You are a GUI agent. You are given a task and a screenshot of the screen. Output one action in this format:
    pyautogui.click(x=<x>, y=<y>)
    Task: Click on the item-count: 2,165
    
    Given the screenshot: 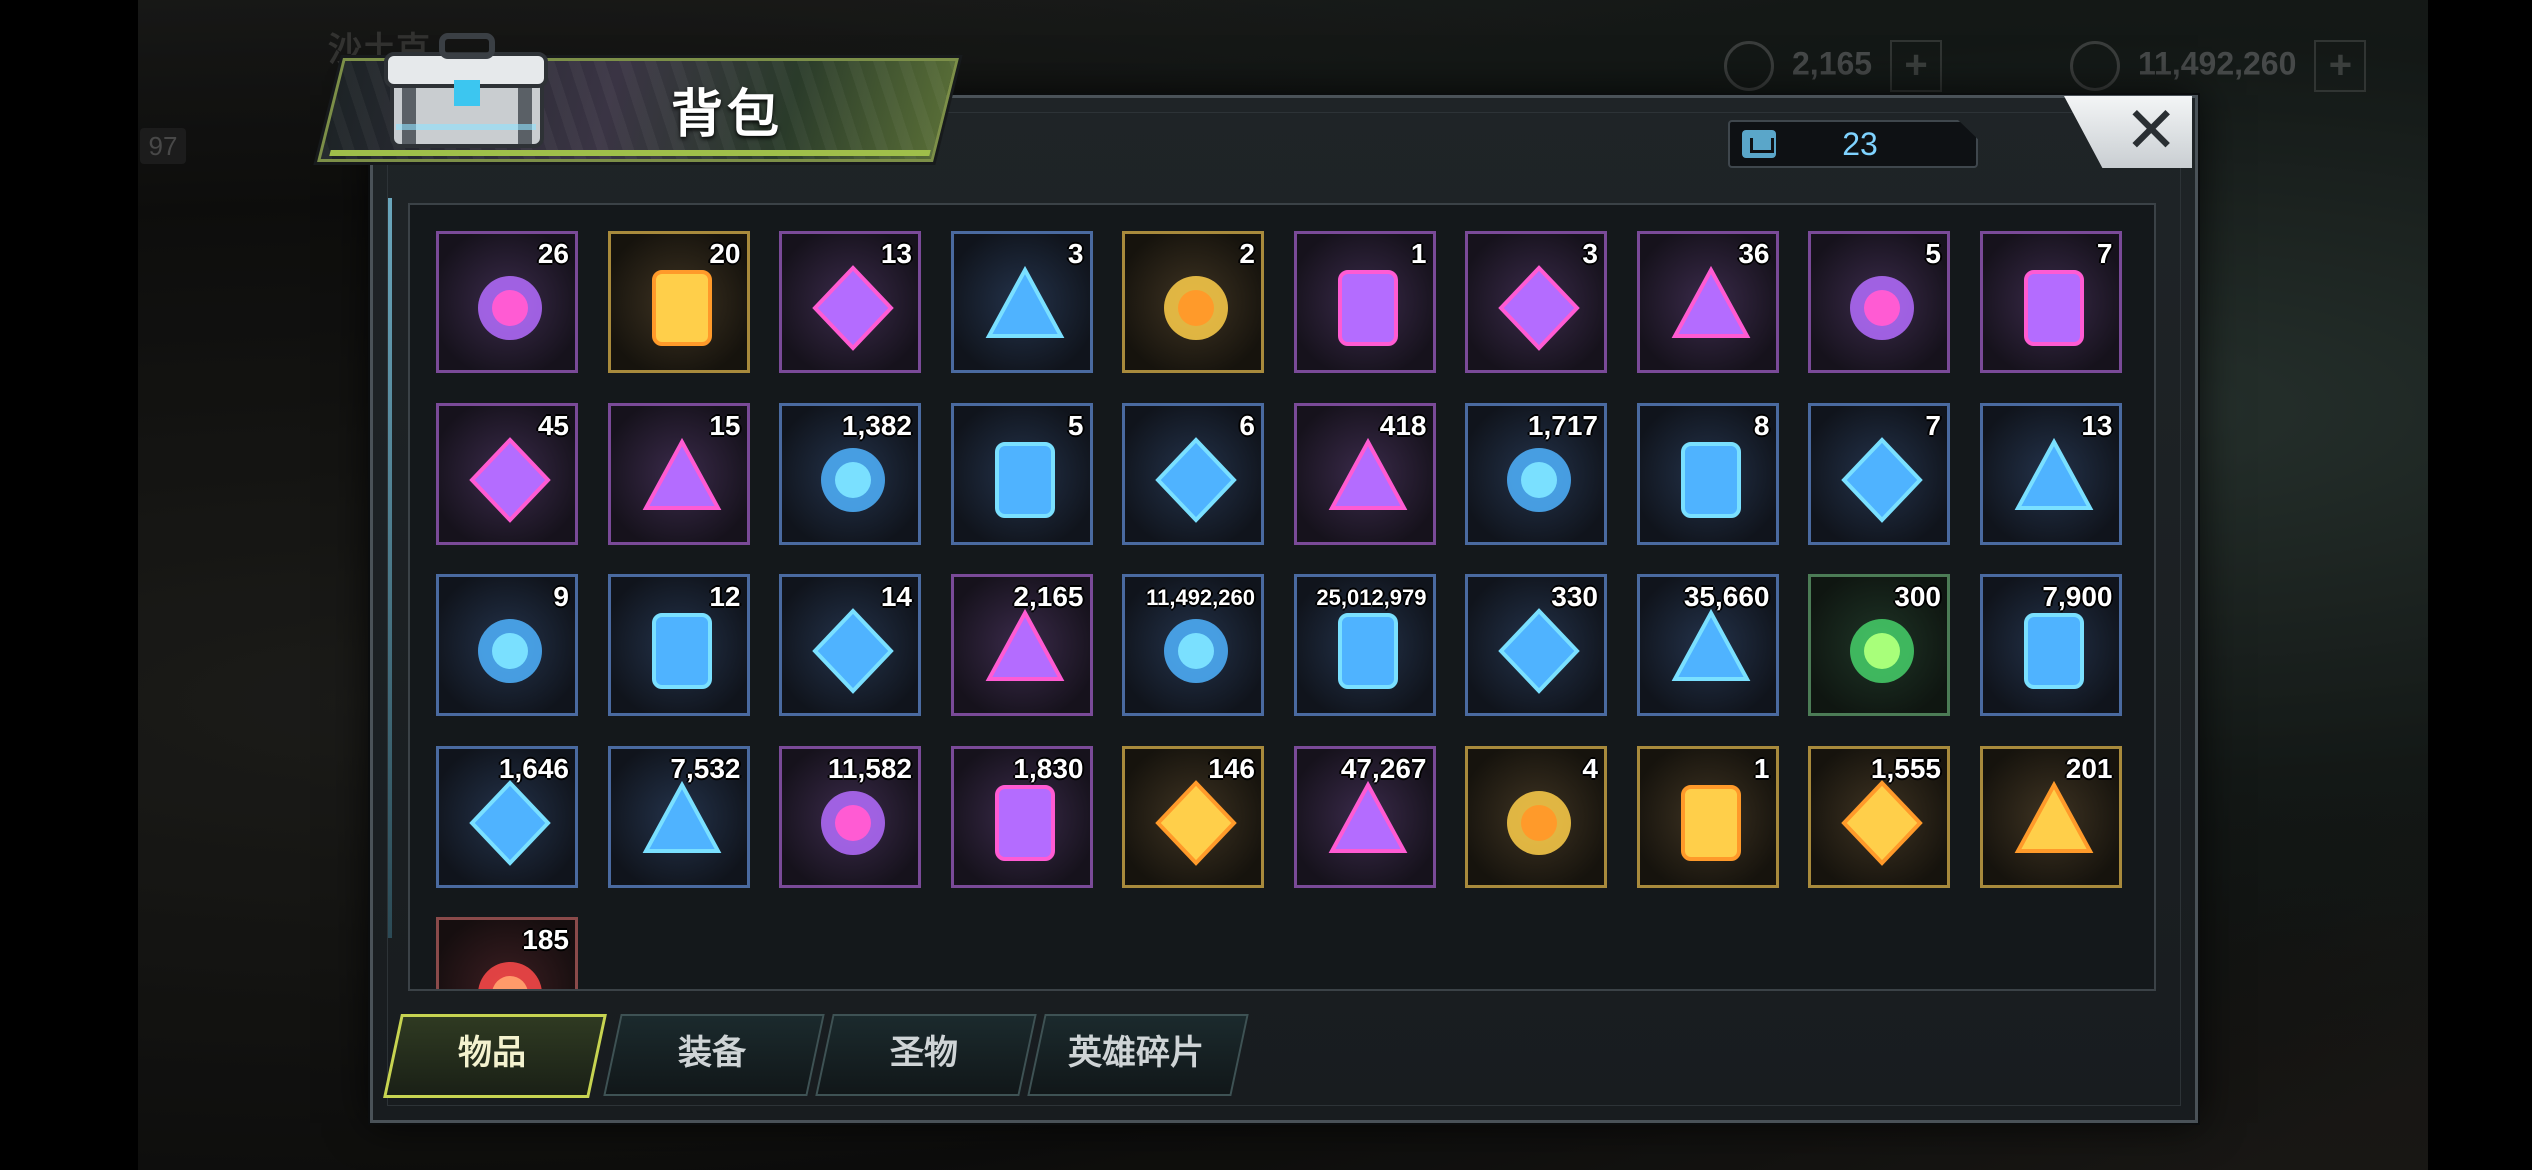 What is the action you would take?
    pyautogui.click(x=1048, y=596)
    